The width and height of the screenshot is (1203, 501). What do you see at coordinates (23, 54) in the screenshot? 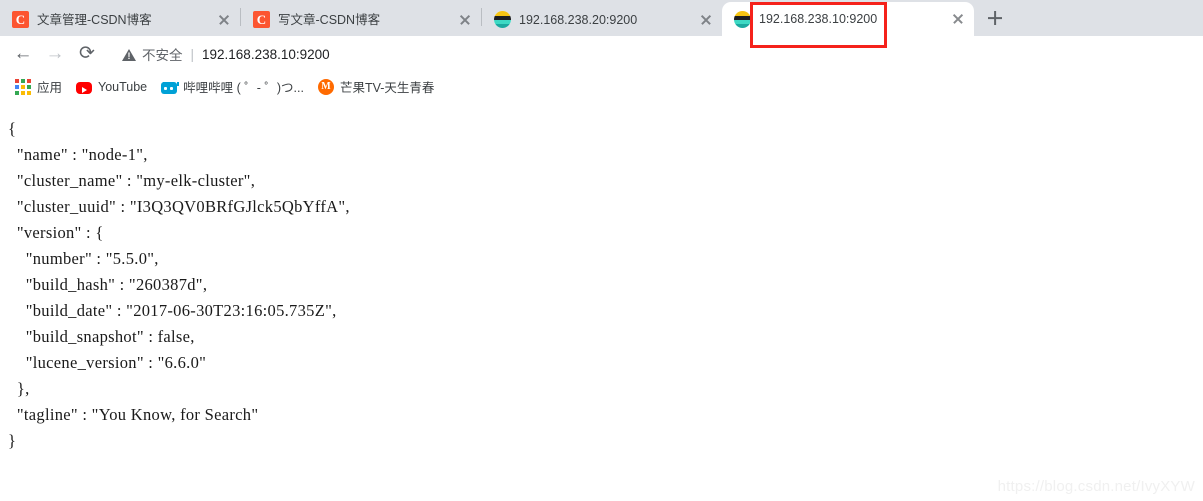
I see `back-icon: ←` at bounding box center [23, 54].